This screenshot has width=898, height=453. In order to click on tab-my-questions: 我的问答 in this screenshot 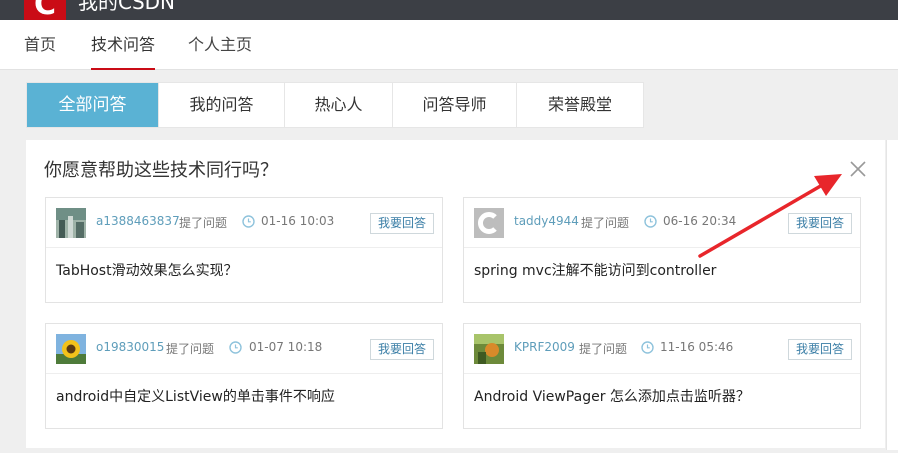, I will do `click(222, 105)`.